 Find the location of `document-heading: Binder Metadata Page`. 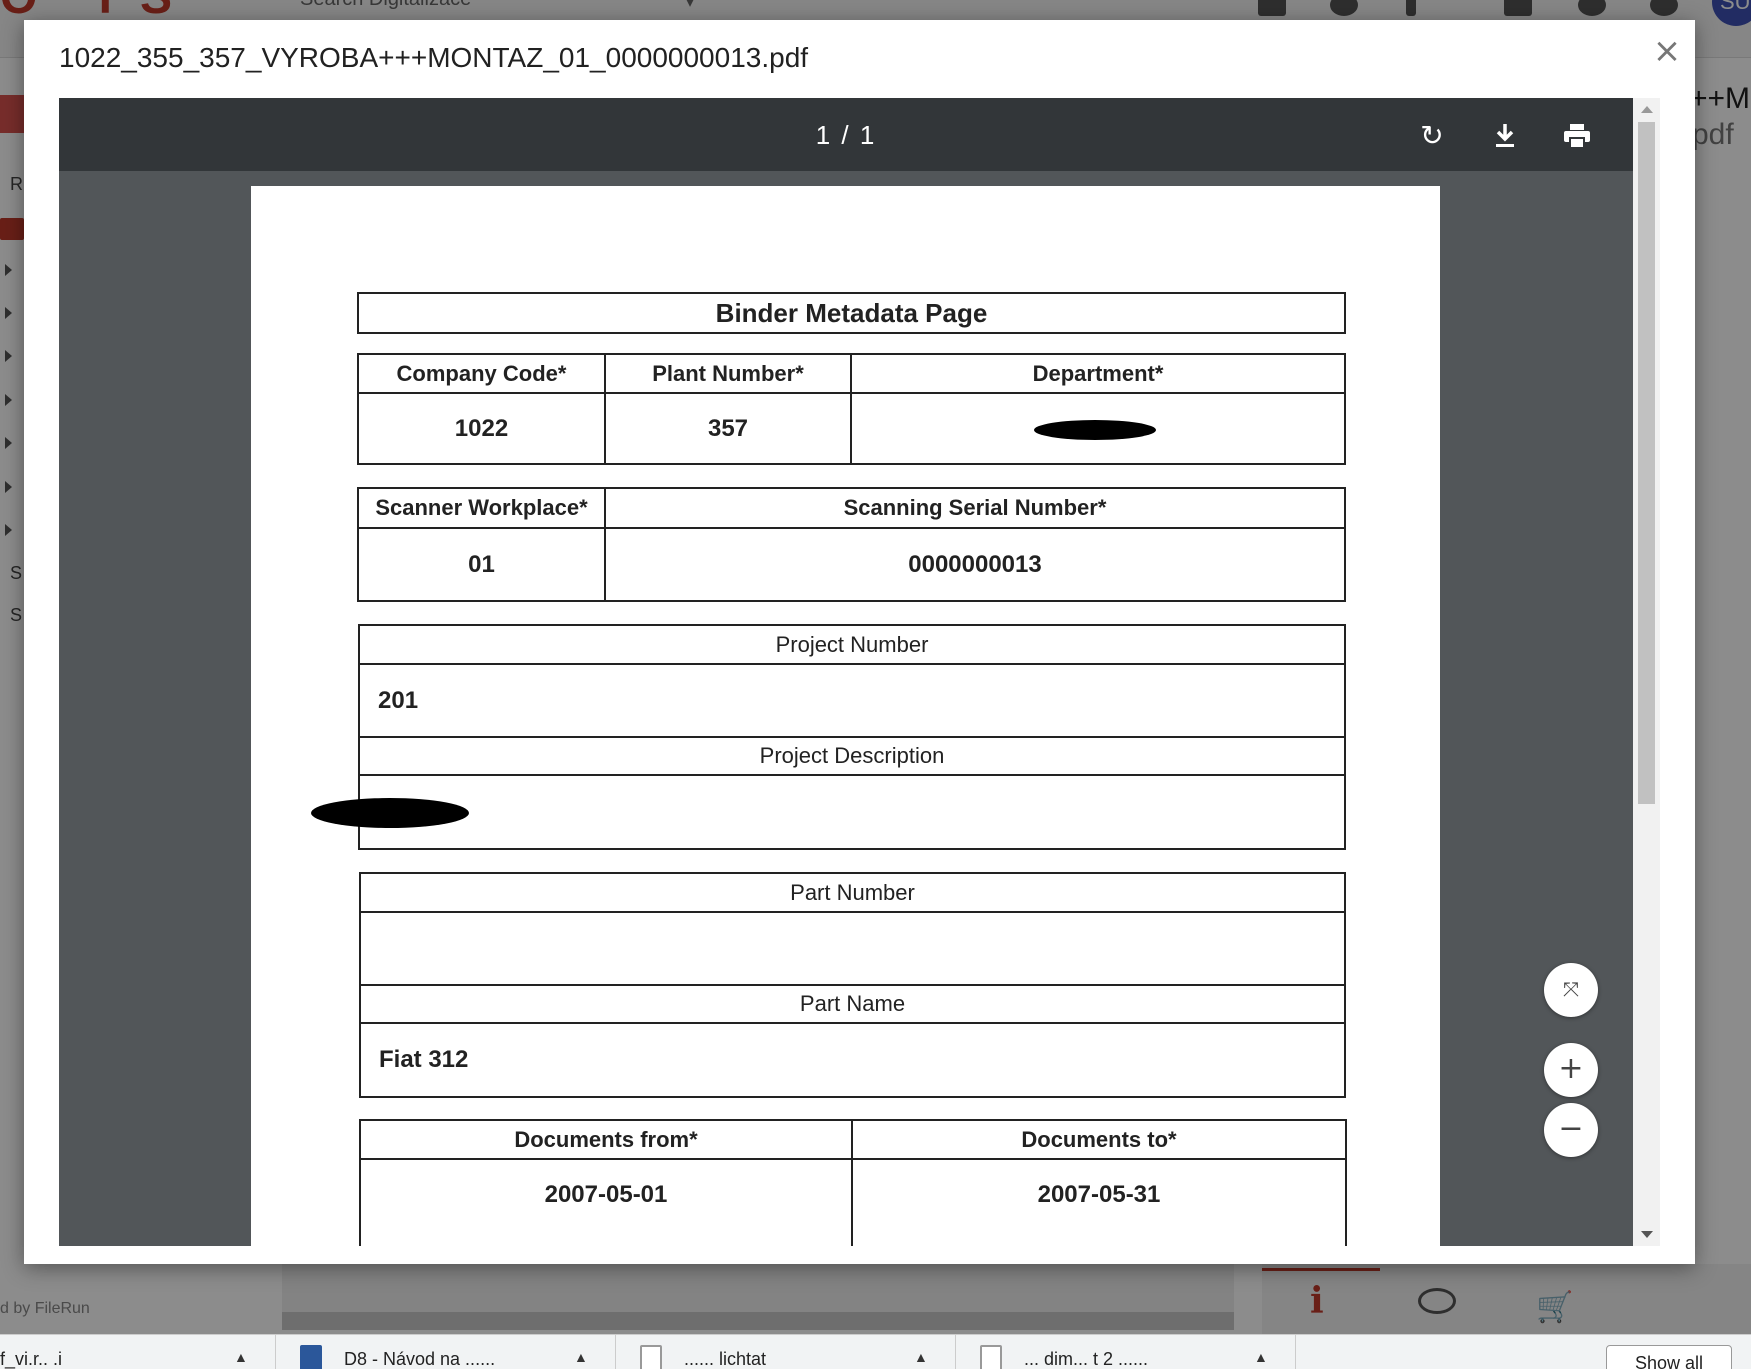

document-heading: Binder Metadata Page is located at coordinates (851, 312).